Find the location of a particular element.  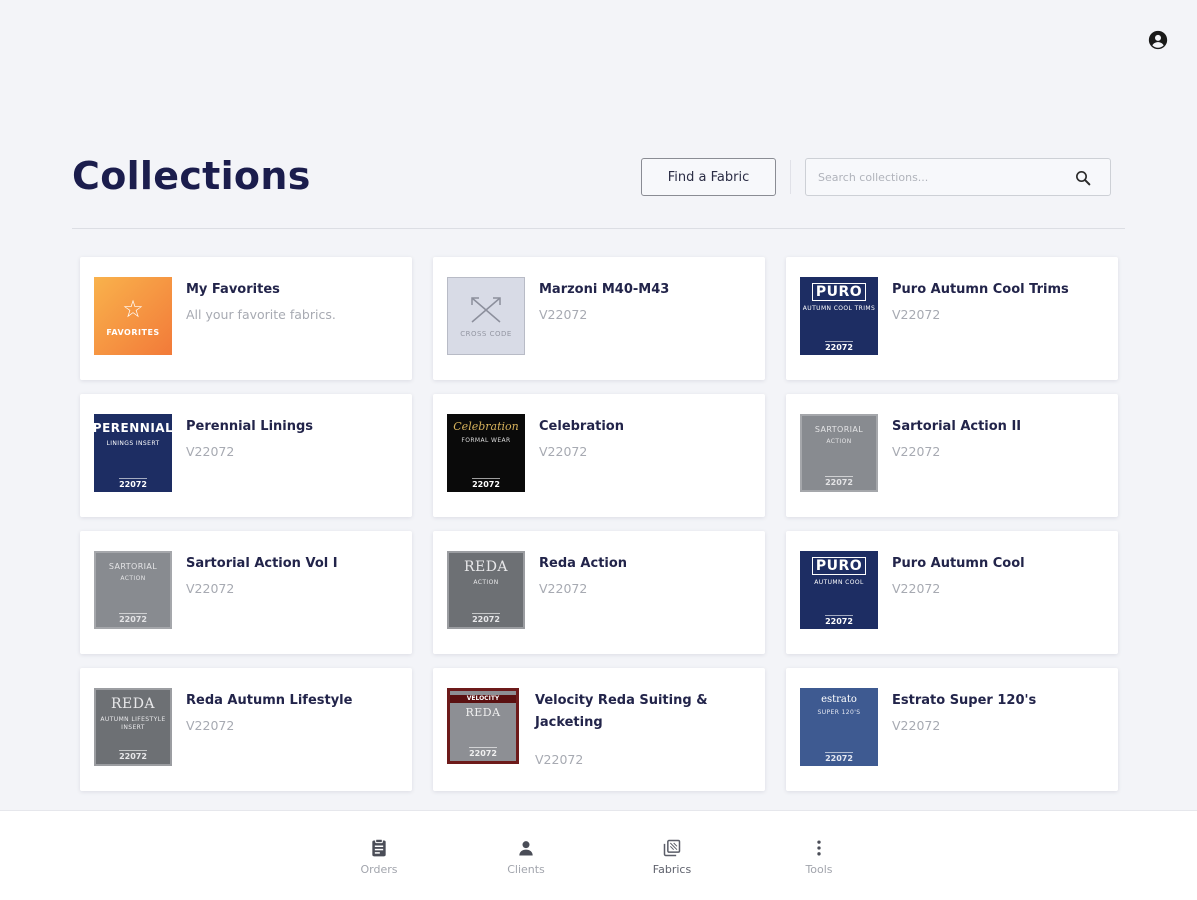

collection-thumbnail: VELOCITY REDA 22072 is located at coordinates (483, 726).